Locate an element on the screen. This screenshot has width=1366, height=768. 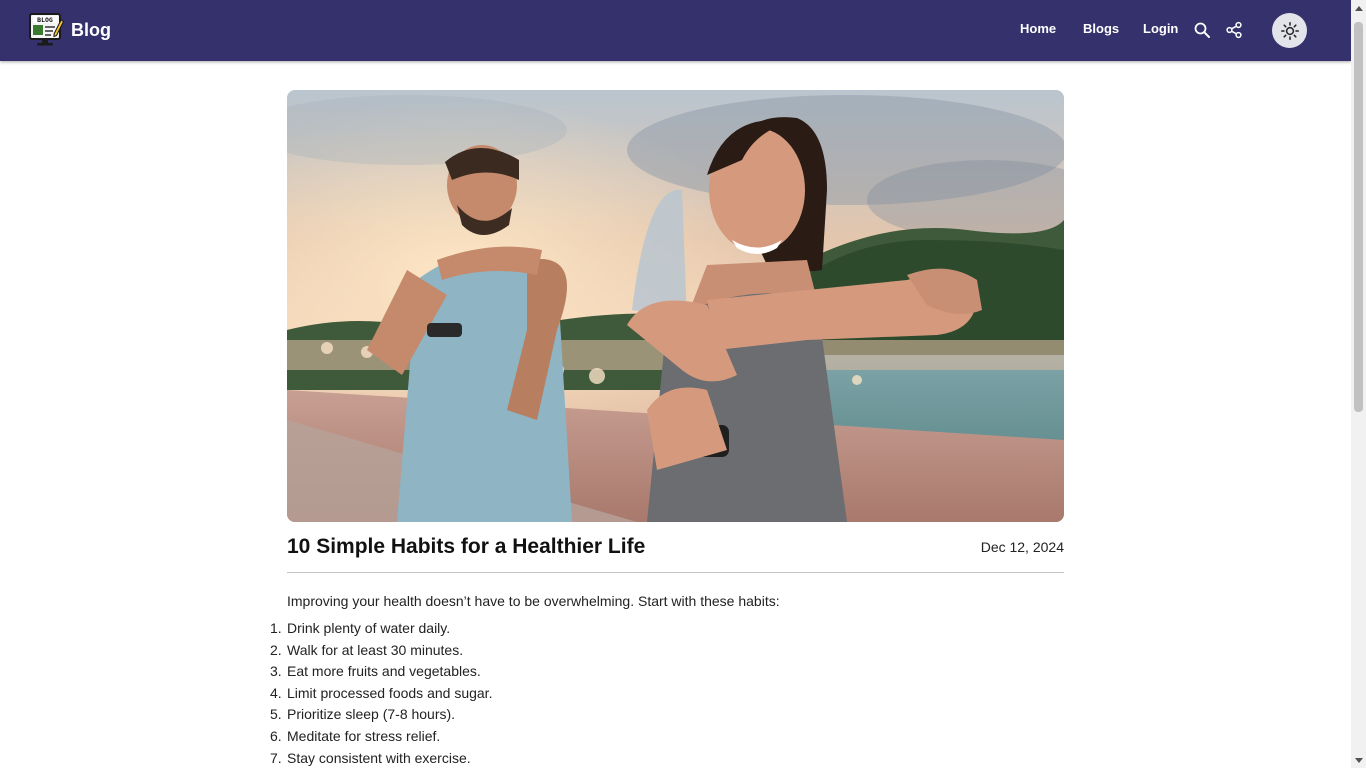
list-item: Limit processed foods and sugar. is located at coordinates (381, 692).